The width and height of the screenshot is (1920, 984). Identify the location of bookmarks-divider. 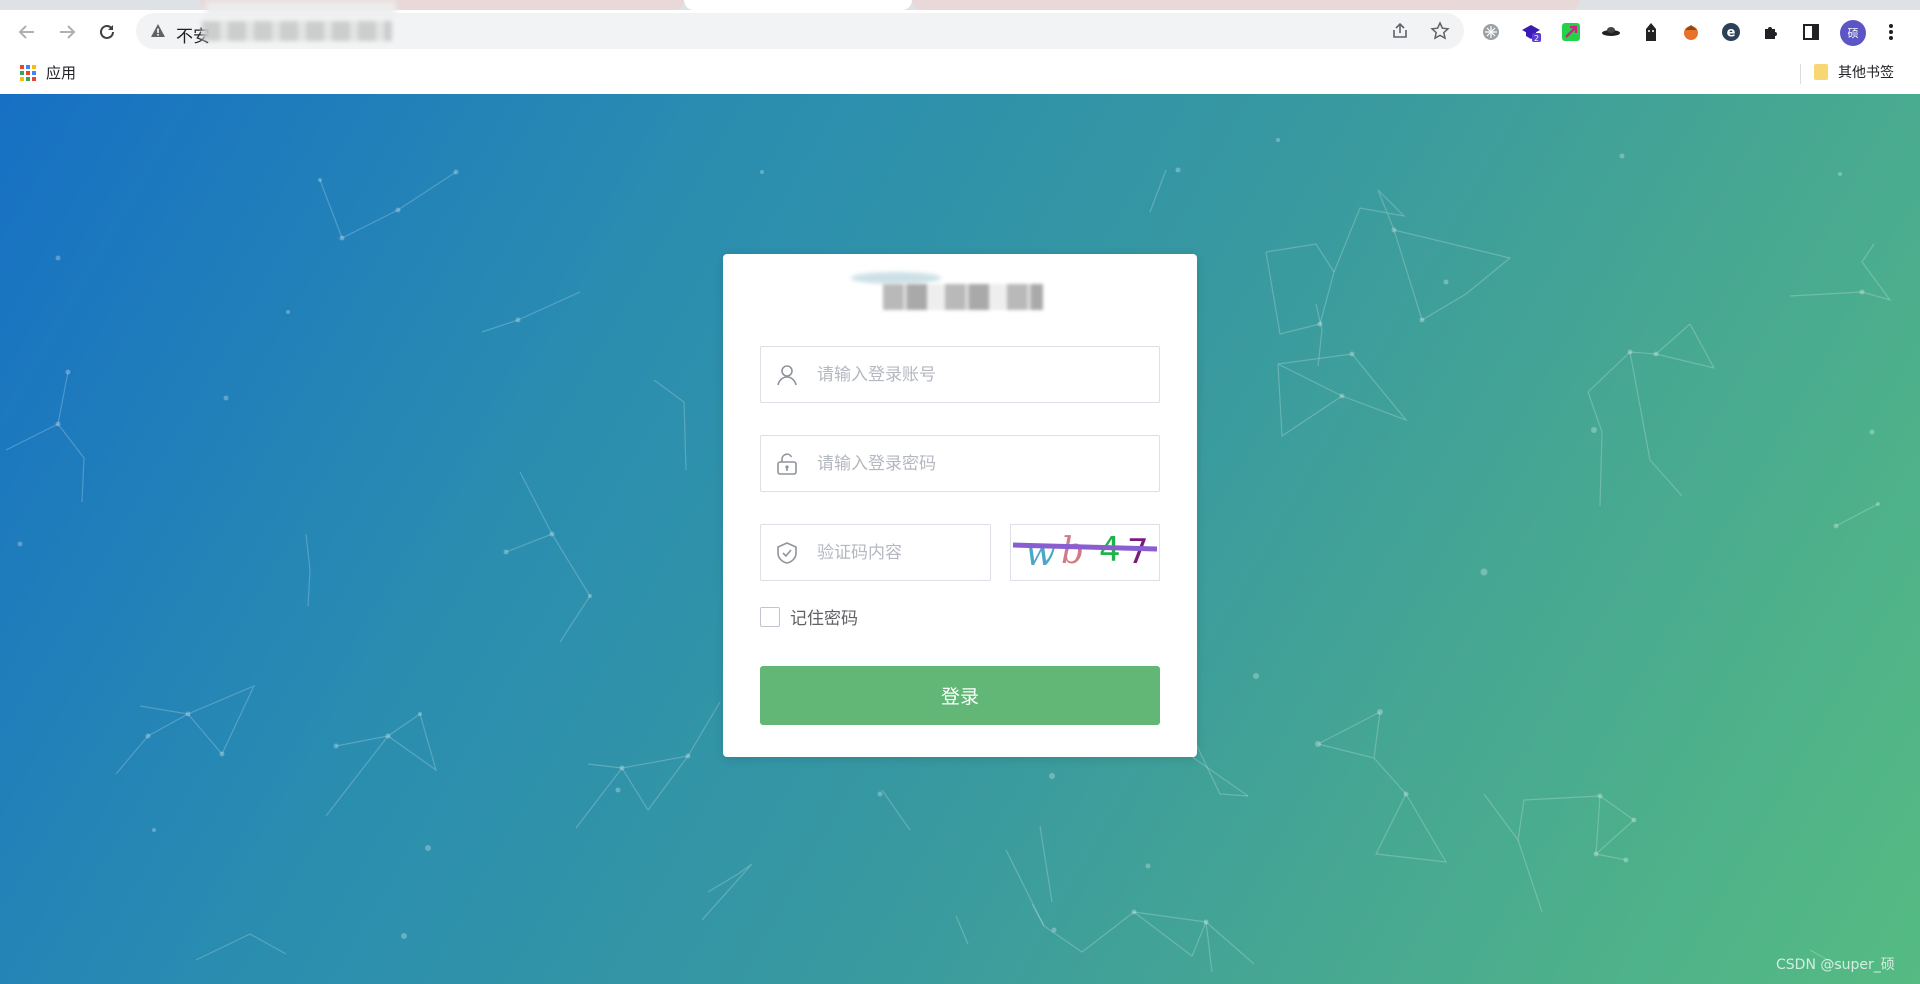
(1800, 74).